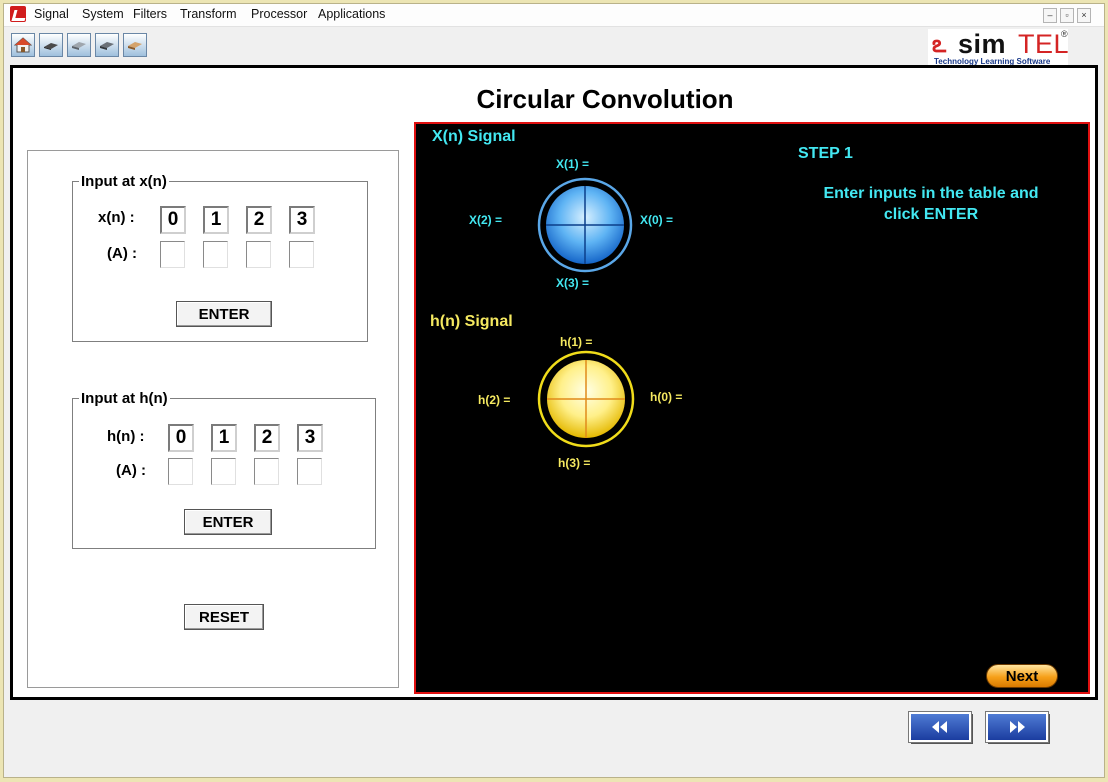 This screenshot has height=782, width=1108. I want to click on processor-tool-icon, so click(107, 46).